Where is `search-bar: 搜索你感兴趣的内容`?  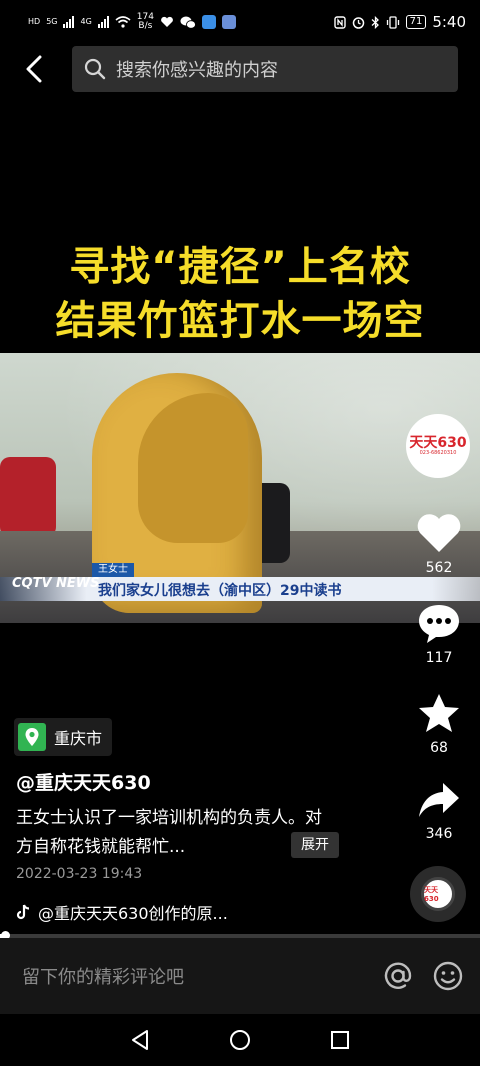
search-bar: 搜索你感兴趣的内容 is located at coordinates (265, 69).